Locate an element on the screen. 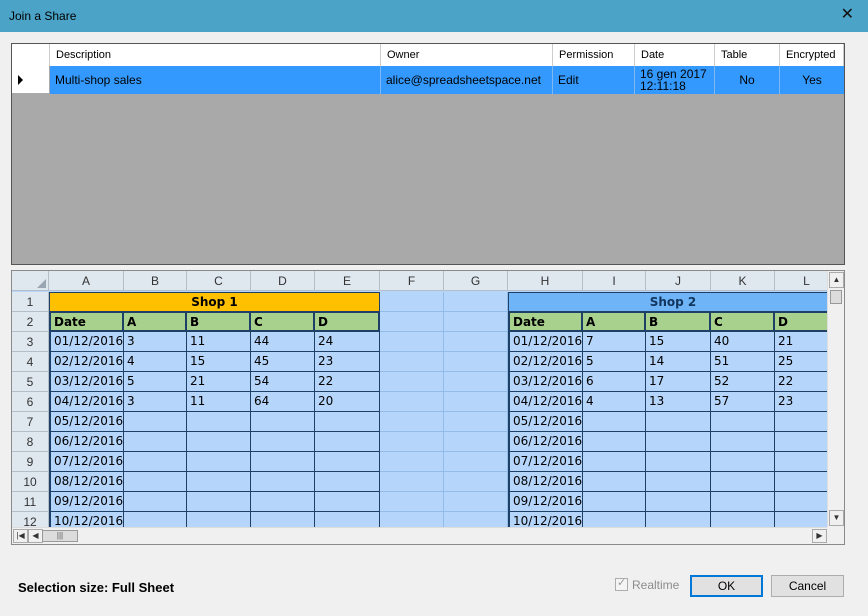 The height and width of the screenshot is (616, 868). shop2-data-cell: 6 is located at coordinates (614, 382).